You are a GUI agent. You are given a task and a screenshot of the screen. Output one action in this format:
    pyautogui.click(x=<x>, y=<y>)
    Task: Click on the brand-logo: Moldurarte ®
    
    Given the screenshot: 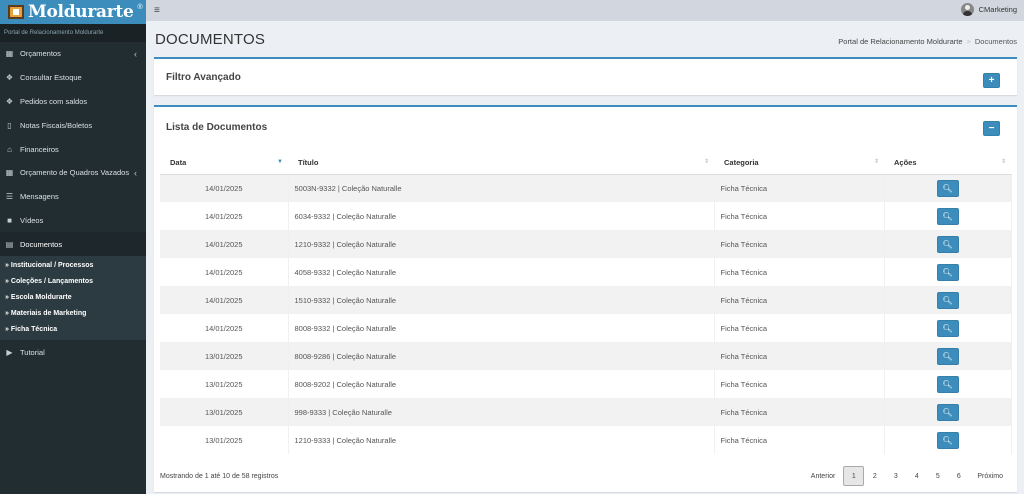 What is the action you would take?
    pyautogui.click(x=73, y=12)
    